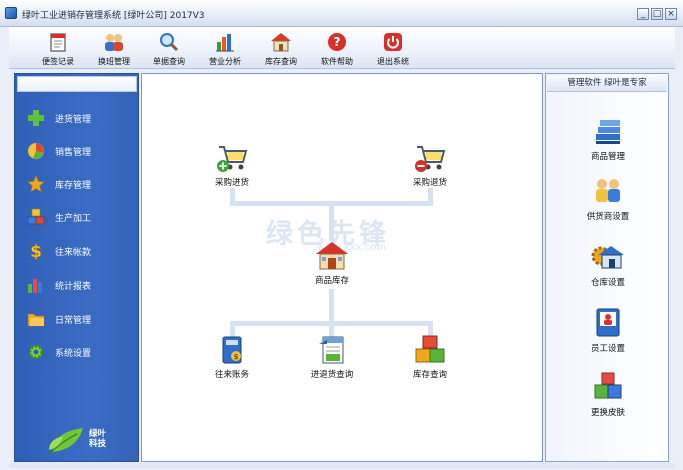 This screenshot has width=683, height=470. Describe the element at coordinates (671, 14) in the screenshot. I see `close-button: ×` at that location.